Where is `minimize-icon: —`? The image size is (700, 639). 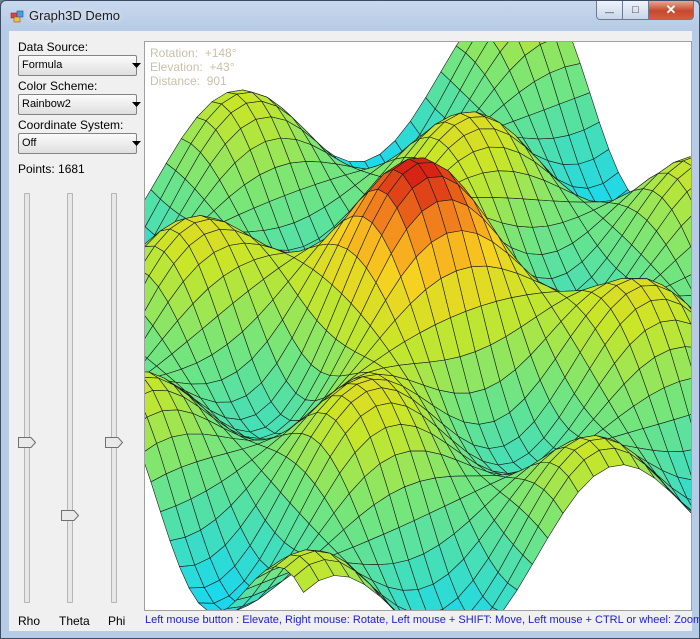
minimize-icon: — is located at coordinates (609, 12).